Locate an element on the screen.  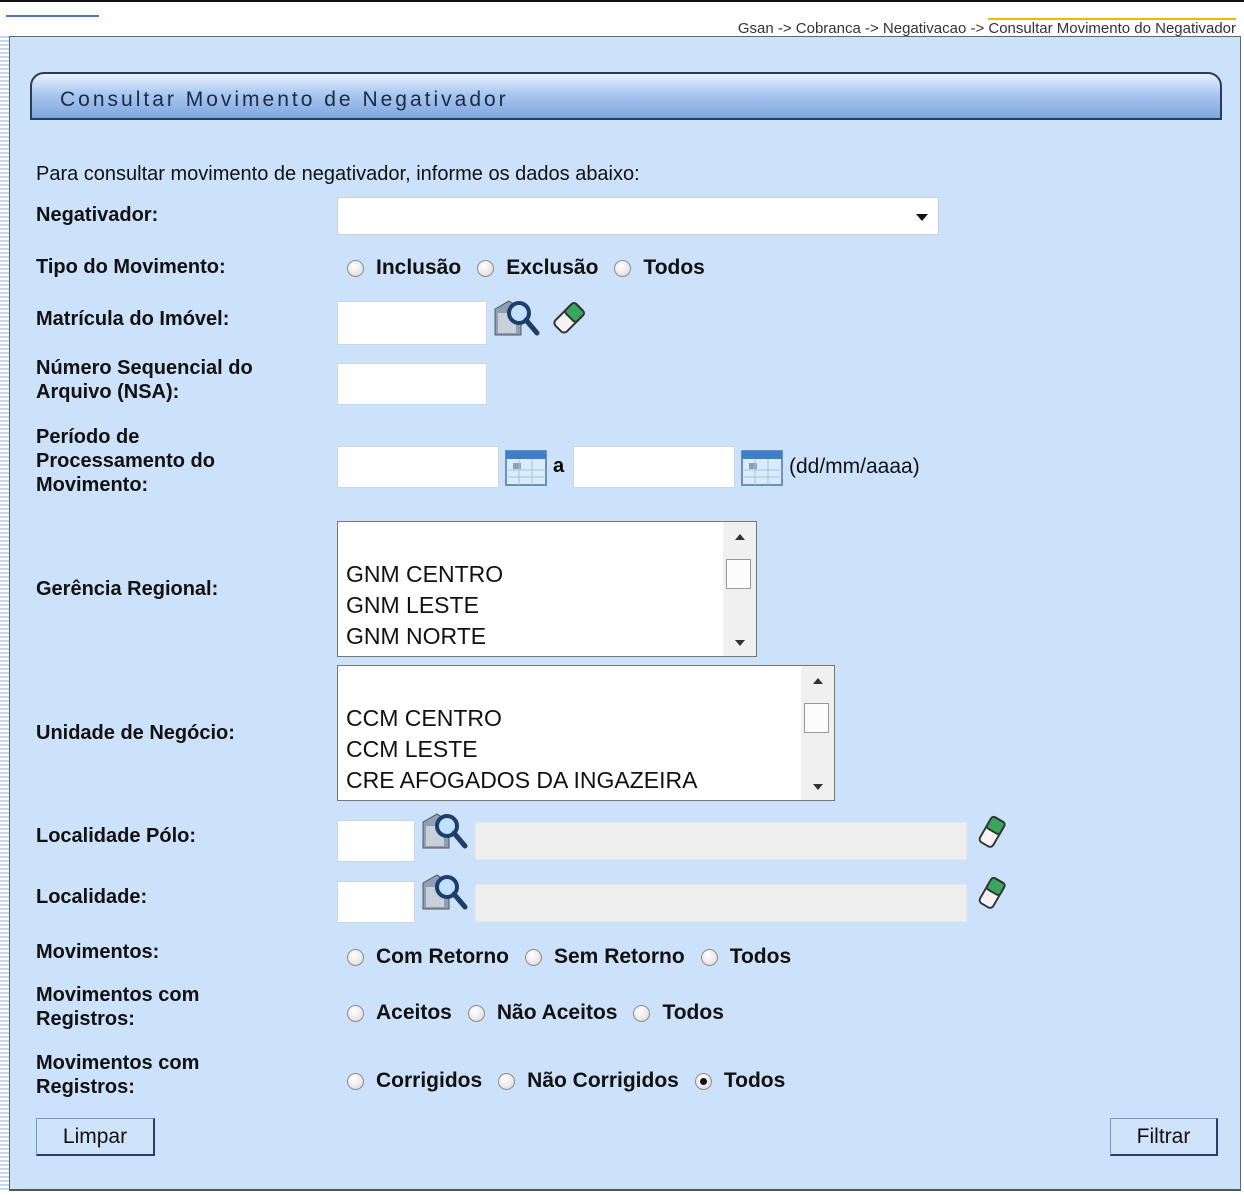
localidade-label: Localidade: is located at coordinates (92, 897).